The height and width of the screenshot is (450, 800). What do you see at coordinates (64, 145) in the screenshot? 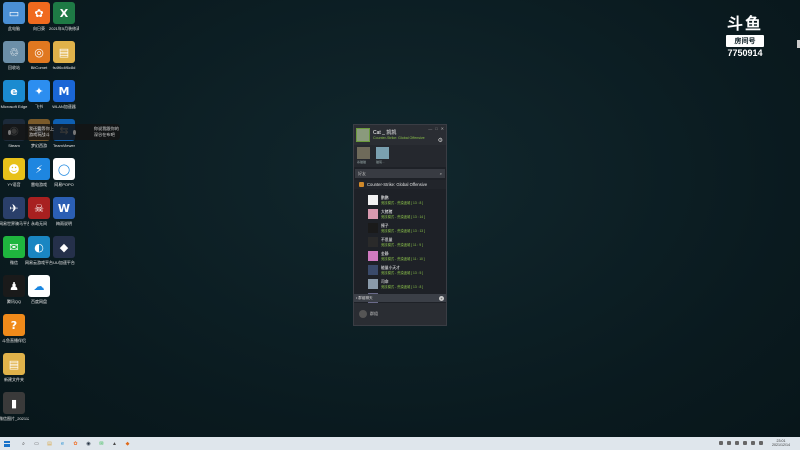
I see `desktop-icon-label: TeamViewer` at bounding box center [64, 145].